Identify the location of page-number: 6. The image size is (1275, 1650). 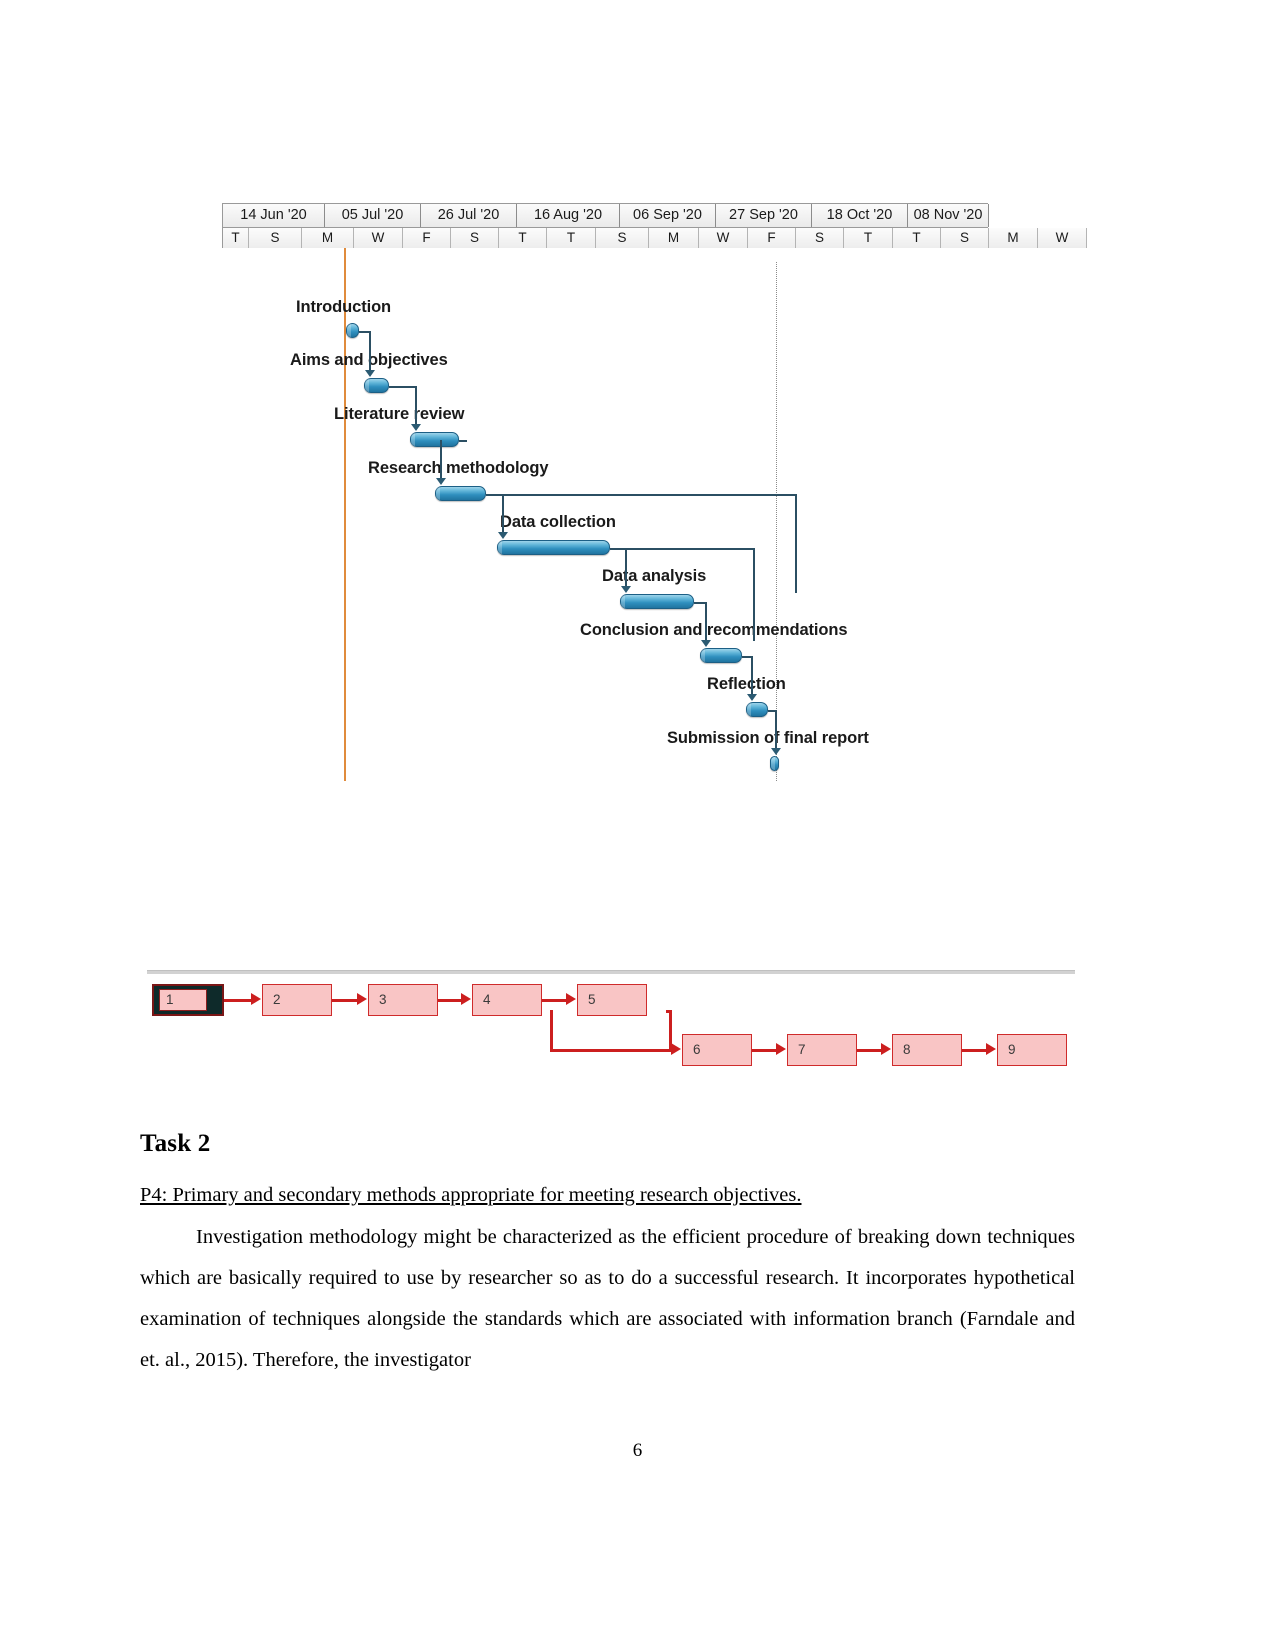
(637, 1450).